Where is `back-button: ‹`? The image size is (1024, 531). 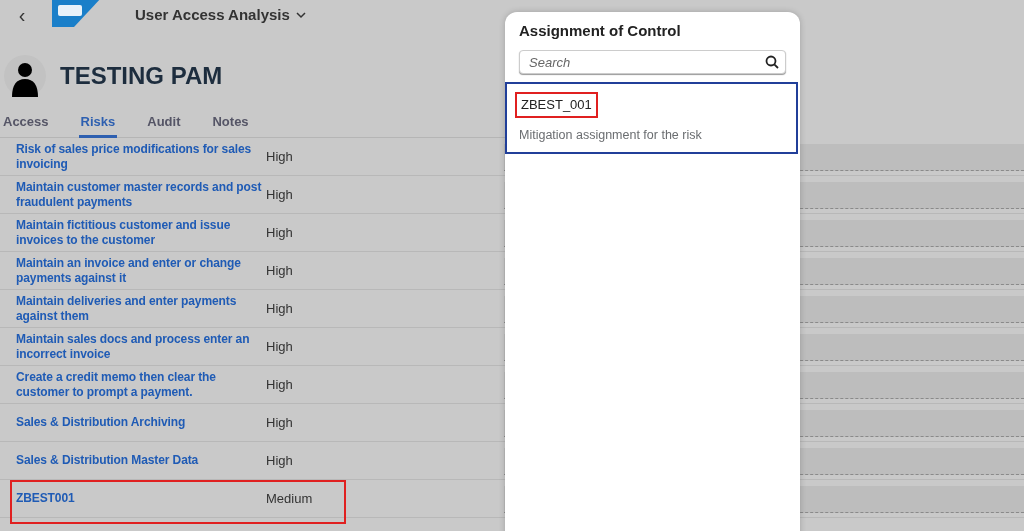
back-button: ‹ is located at coordinates (22, 15).